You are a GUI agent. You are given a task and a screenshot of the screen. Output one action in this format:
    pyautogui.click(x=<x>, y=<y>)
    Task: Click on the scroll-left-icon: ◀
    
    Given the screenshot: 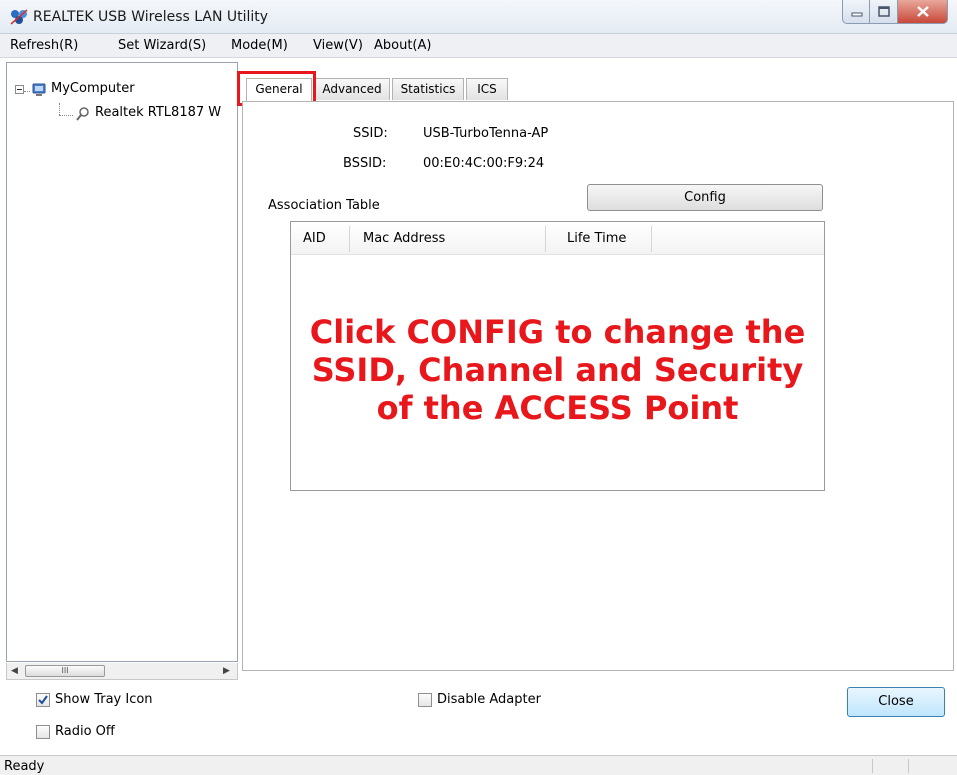 What is the action you would take?
    pyautogui.click(x=14, y=671)
    